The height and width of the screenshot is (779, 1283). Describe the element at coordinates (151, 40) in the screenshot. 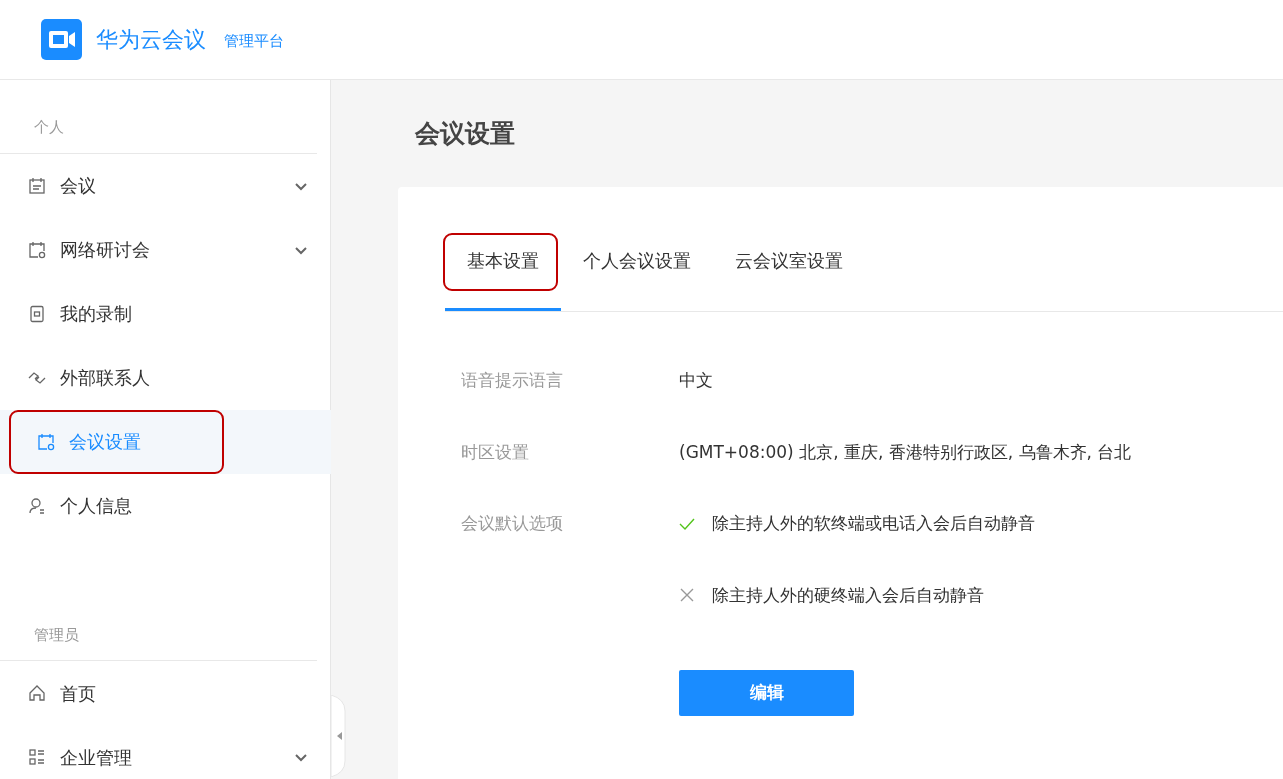

I see `product-name: 华为云会议` at that location.